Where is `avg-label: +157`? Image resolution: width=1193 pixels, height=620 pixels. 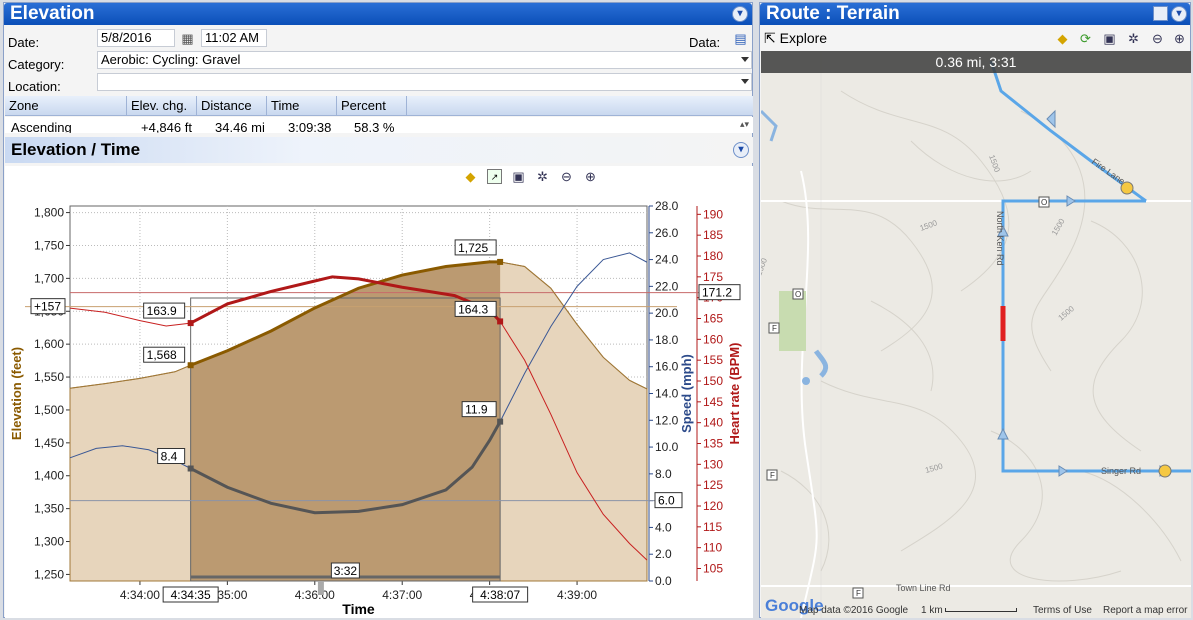
avg-label: +157 is located at coordinates (47, 307).